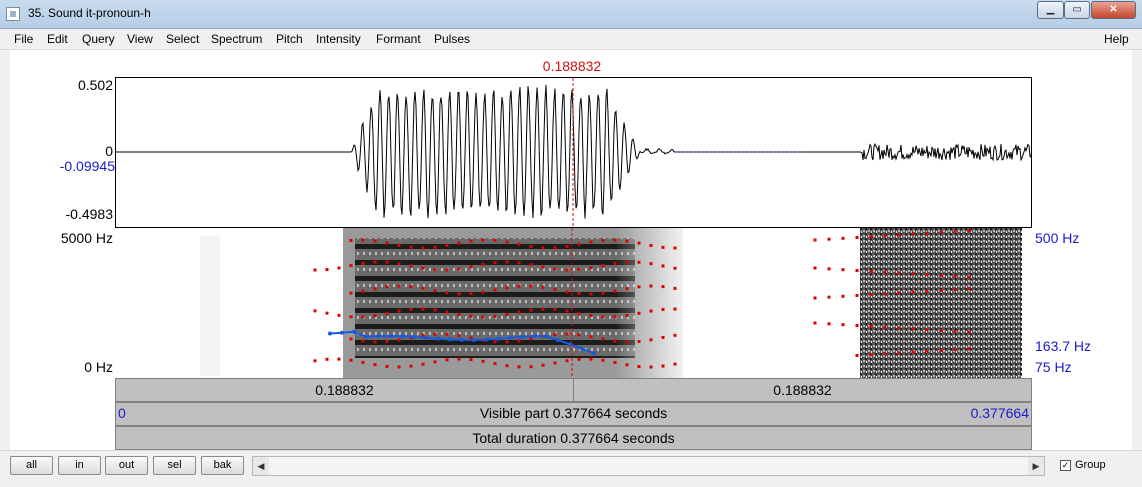 The width and height of the screenshot is (1142, 487). Describe the element at coordinates (182, 39) in the screenshot. I see `menu-select: Select` at that location.